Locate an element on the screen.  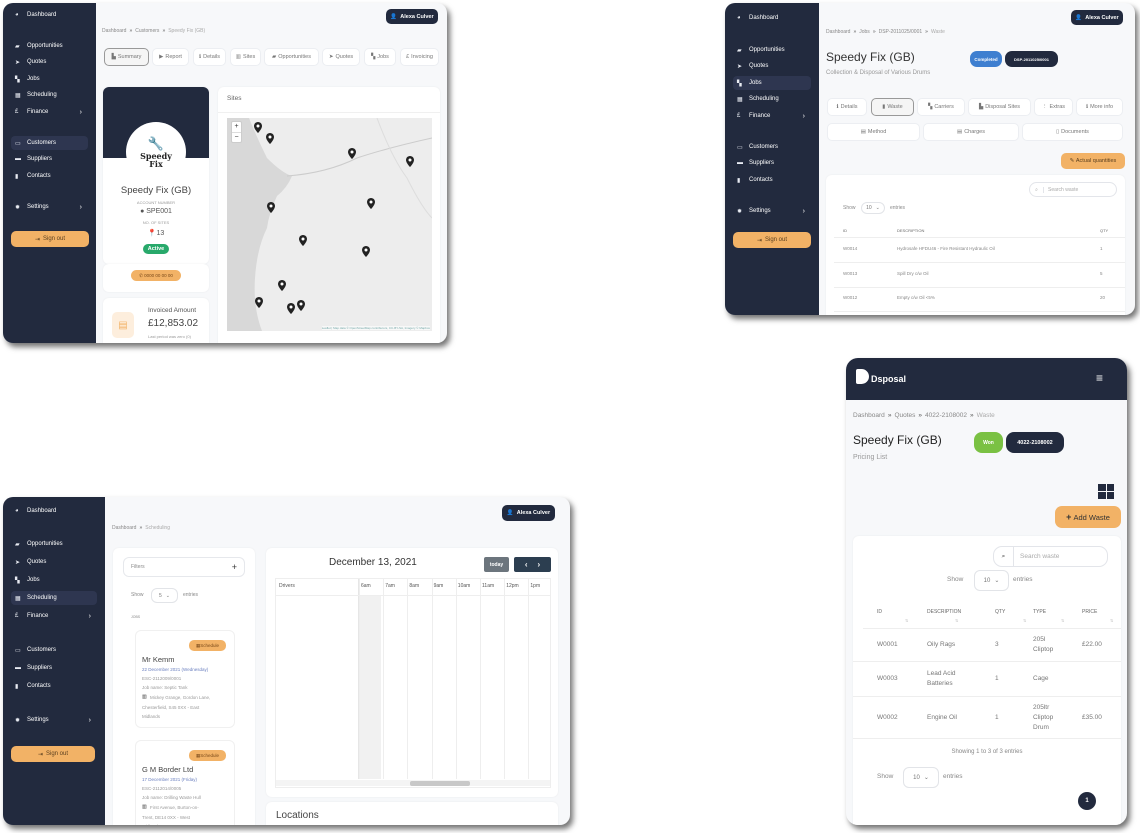
breadcrumb-item: 4022-2108002 is located at coordinates (946, 415).